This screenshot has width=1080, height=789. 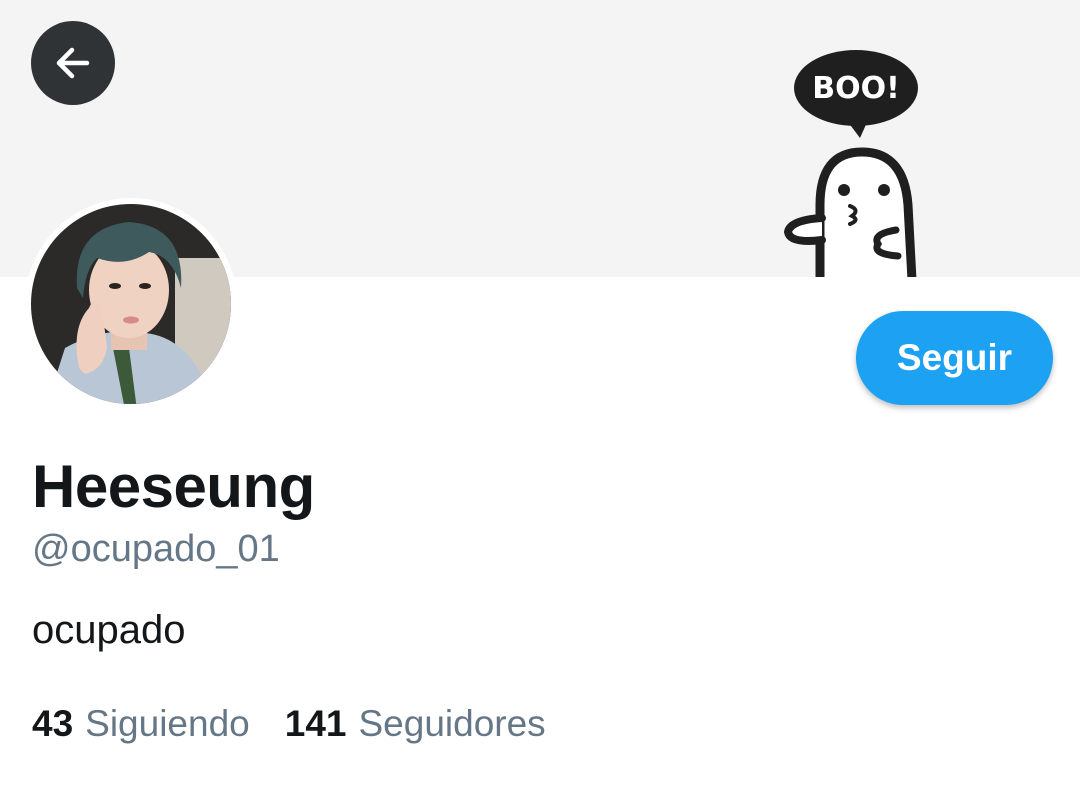 I want to click on follow-stats: 43 Siguiendo 141 Seguidores, so click(x=289, y=724).